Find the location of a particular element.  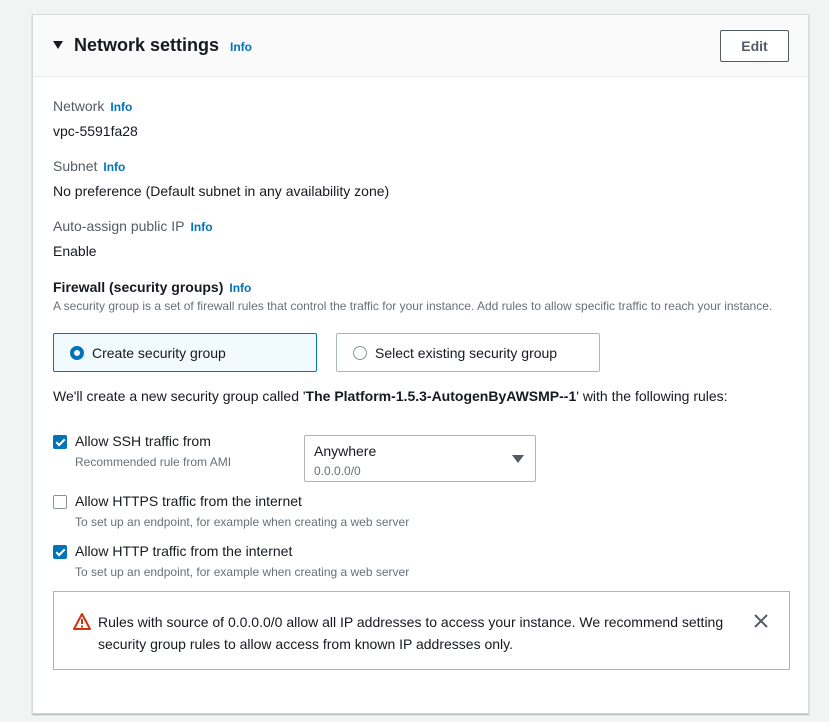

network-label-text: Network is located at coordinates (79, 106).